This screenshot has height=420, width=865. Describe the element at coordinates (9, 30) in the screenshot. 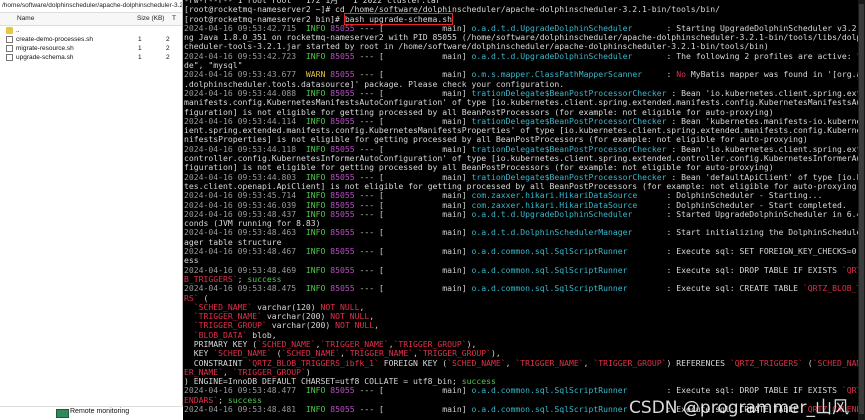

I see `folder-icon` at that location.